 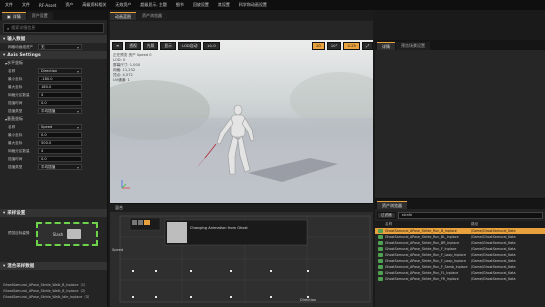 What do you see at coordinates (58, 234) in the screenshot?
I see `preview-pose-text: Slash` at bounding box center [58, 234].